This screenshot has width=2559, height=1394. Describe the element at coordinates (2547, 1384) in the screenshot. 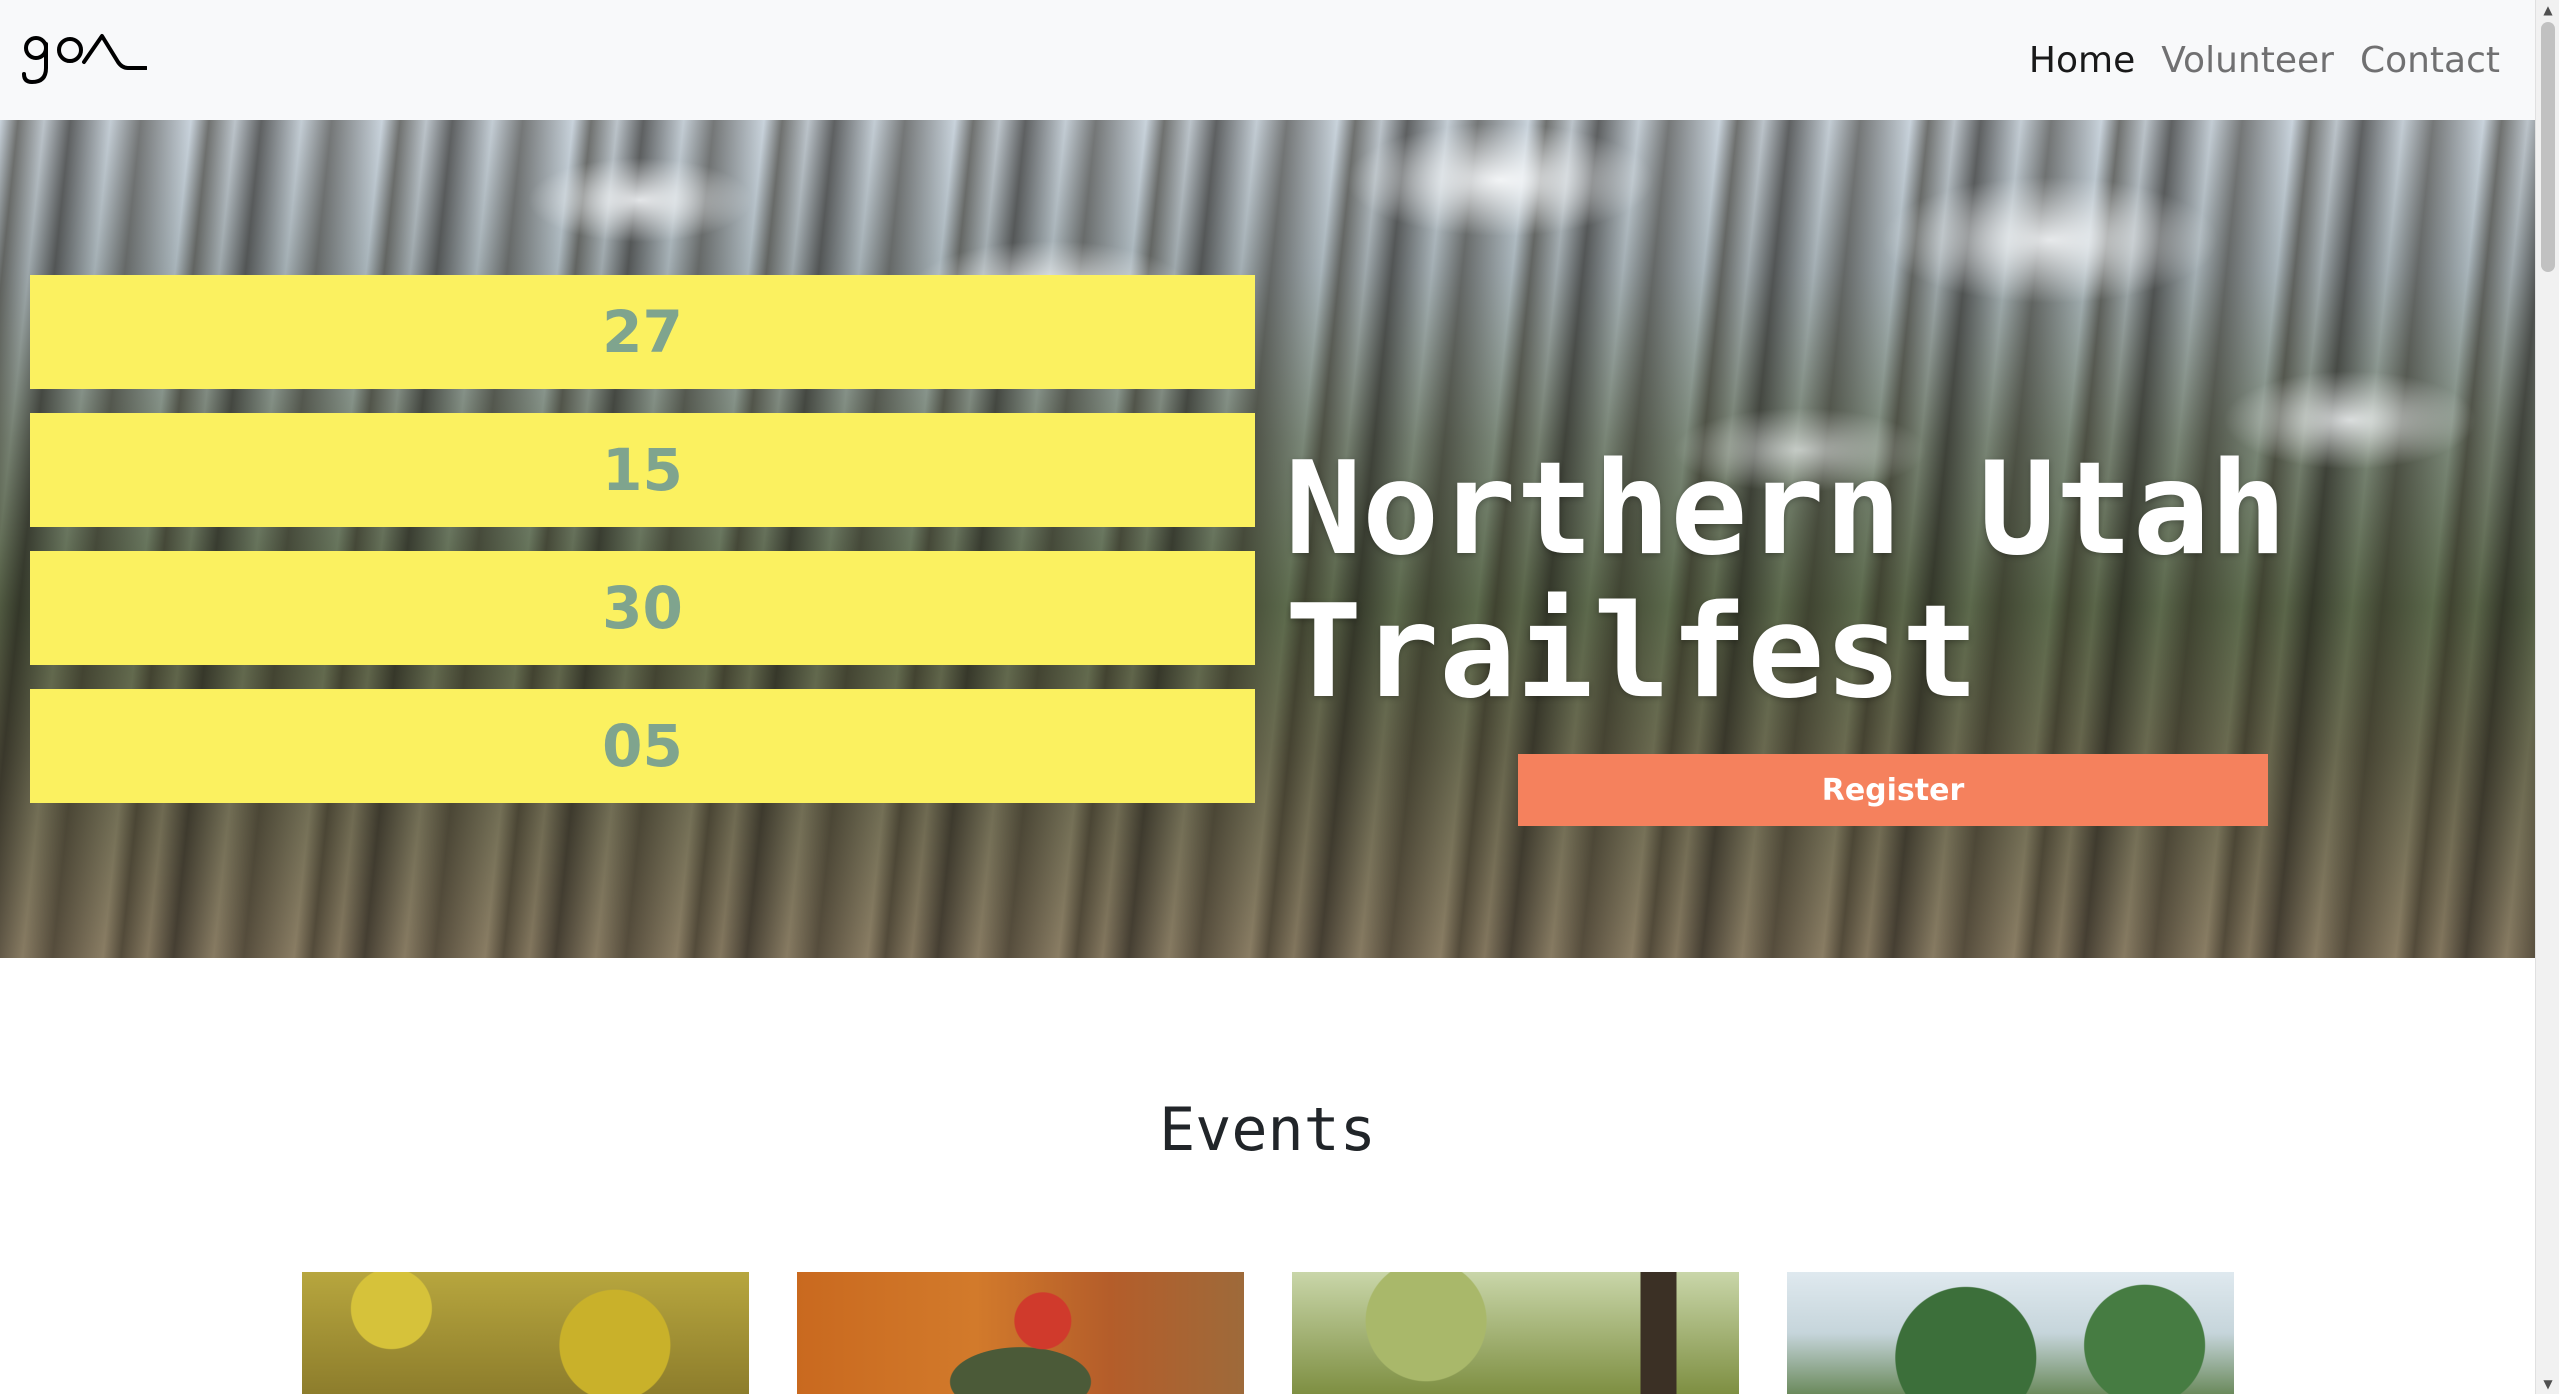

I see `scroll-down-arrow-icon: ▼` at that location.